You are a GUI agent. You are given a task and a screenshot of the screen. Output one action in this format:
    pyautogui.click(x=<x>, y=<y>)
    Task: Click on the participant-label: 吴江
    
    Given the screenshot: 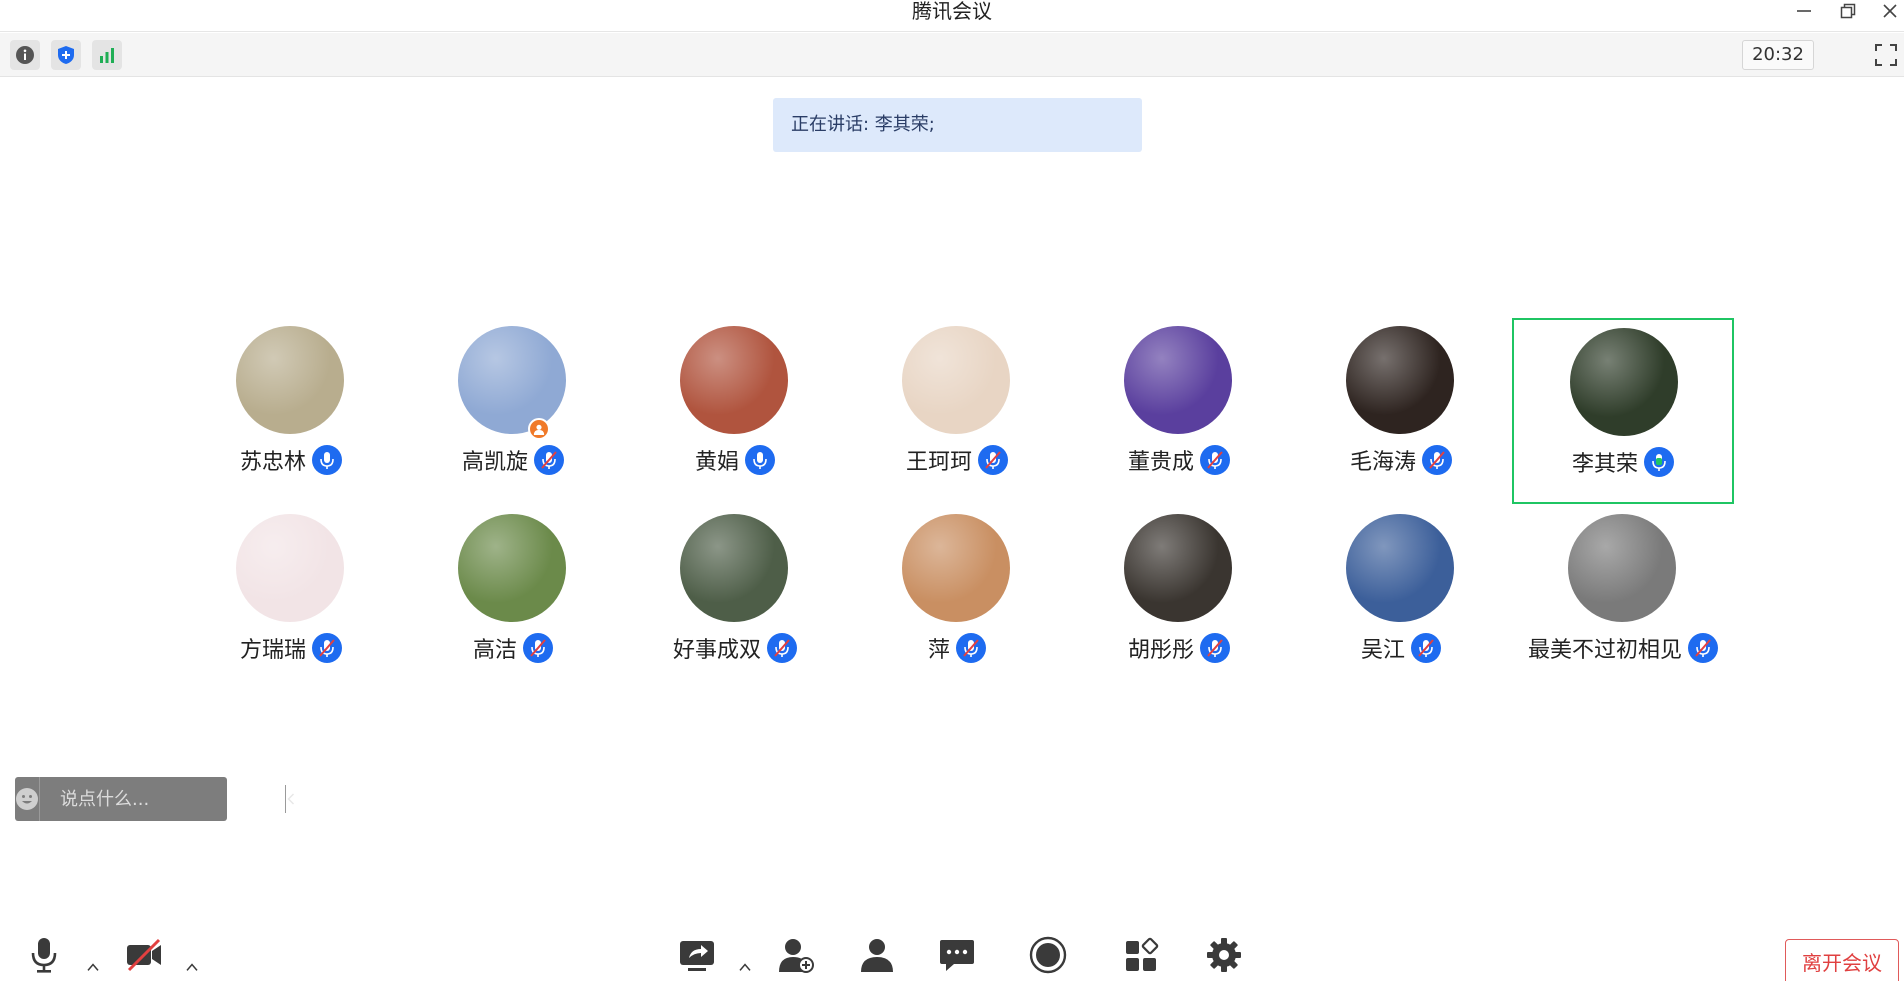 What is the action you would take?
    pyautogui.click(x=1401, y=648)
    